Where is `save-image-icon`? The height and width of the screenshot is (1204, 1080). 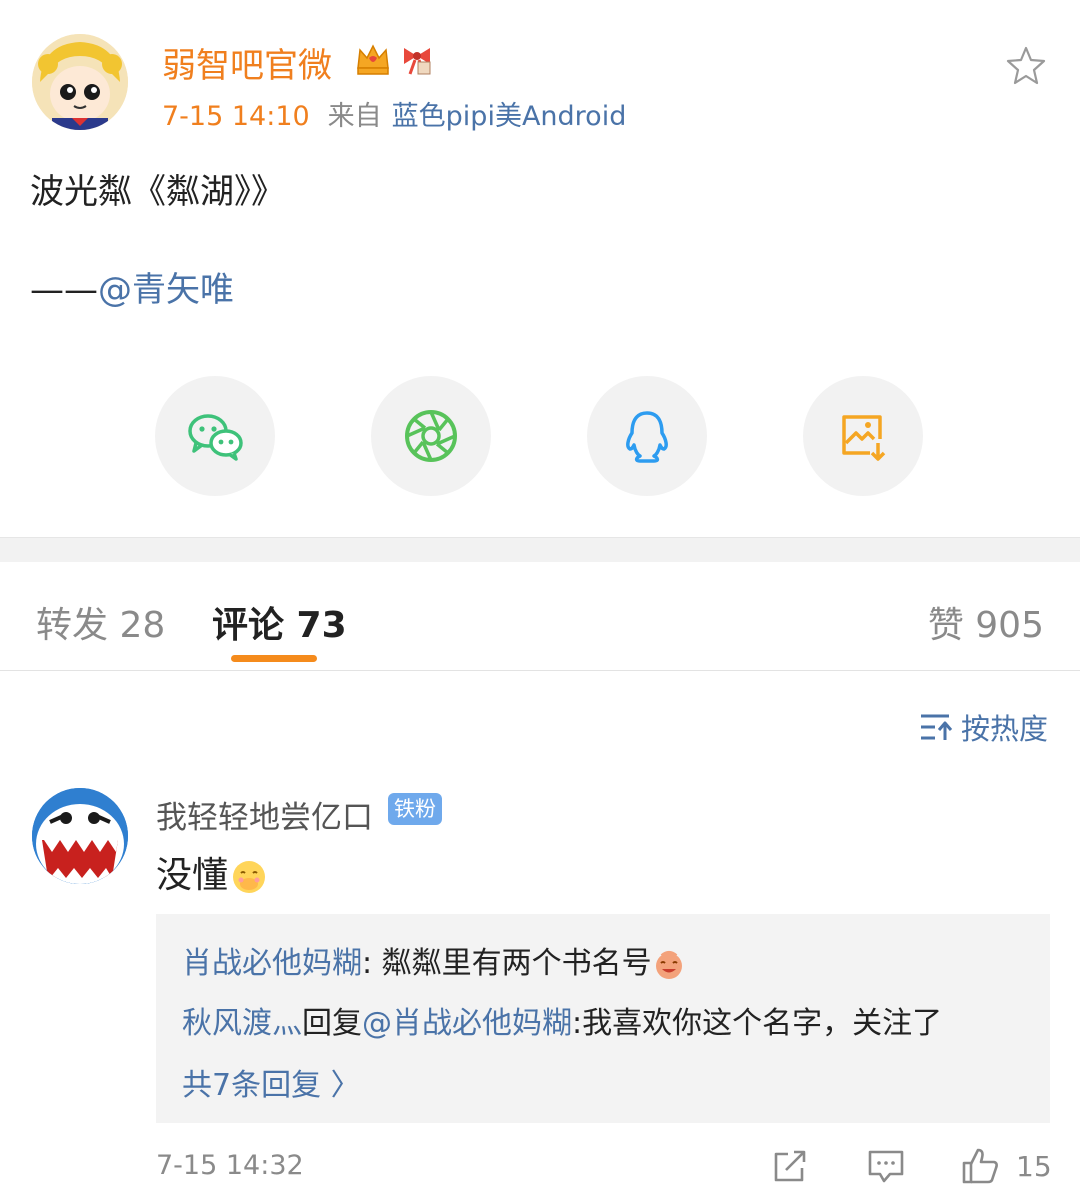 save-image-icon is located at coordinates (864, 438).